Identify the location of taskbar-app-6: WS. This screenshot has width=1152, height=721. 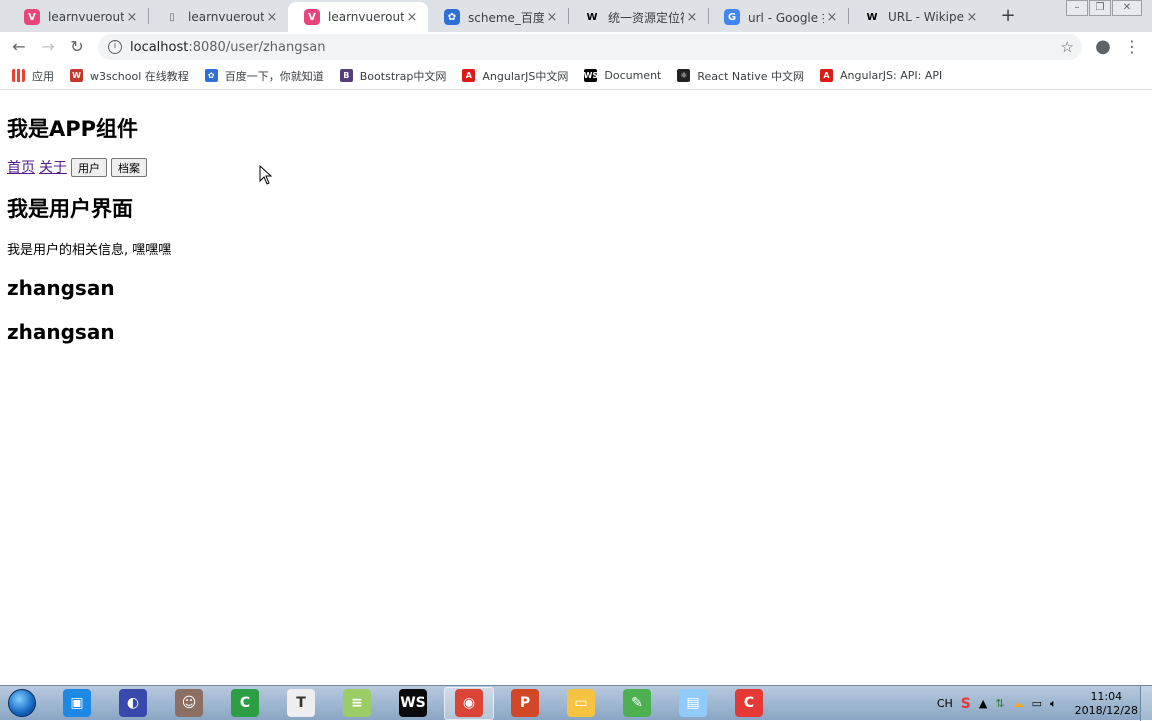
(413, 703).